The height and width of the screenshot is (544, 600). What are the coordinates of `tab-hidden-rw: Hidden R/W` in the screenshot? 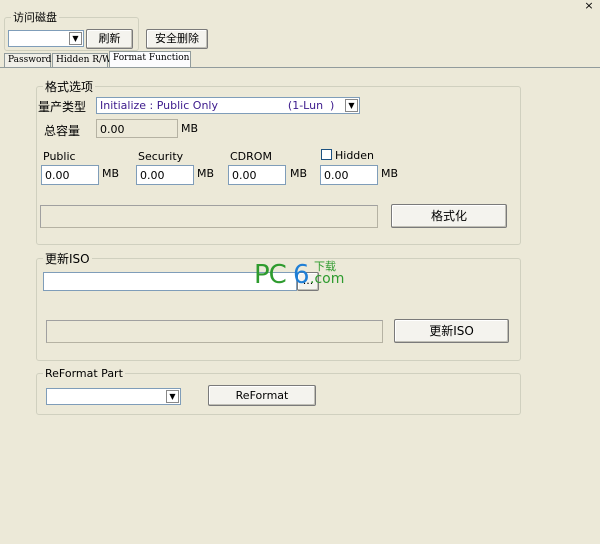 It's located at (81, 60).